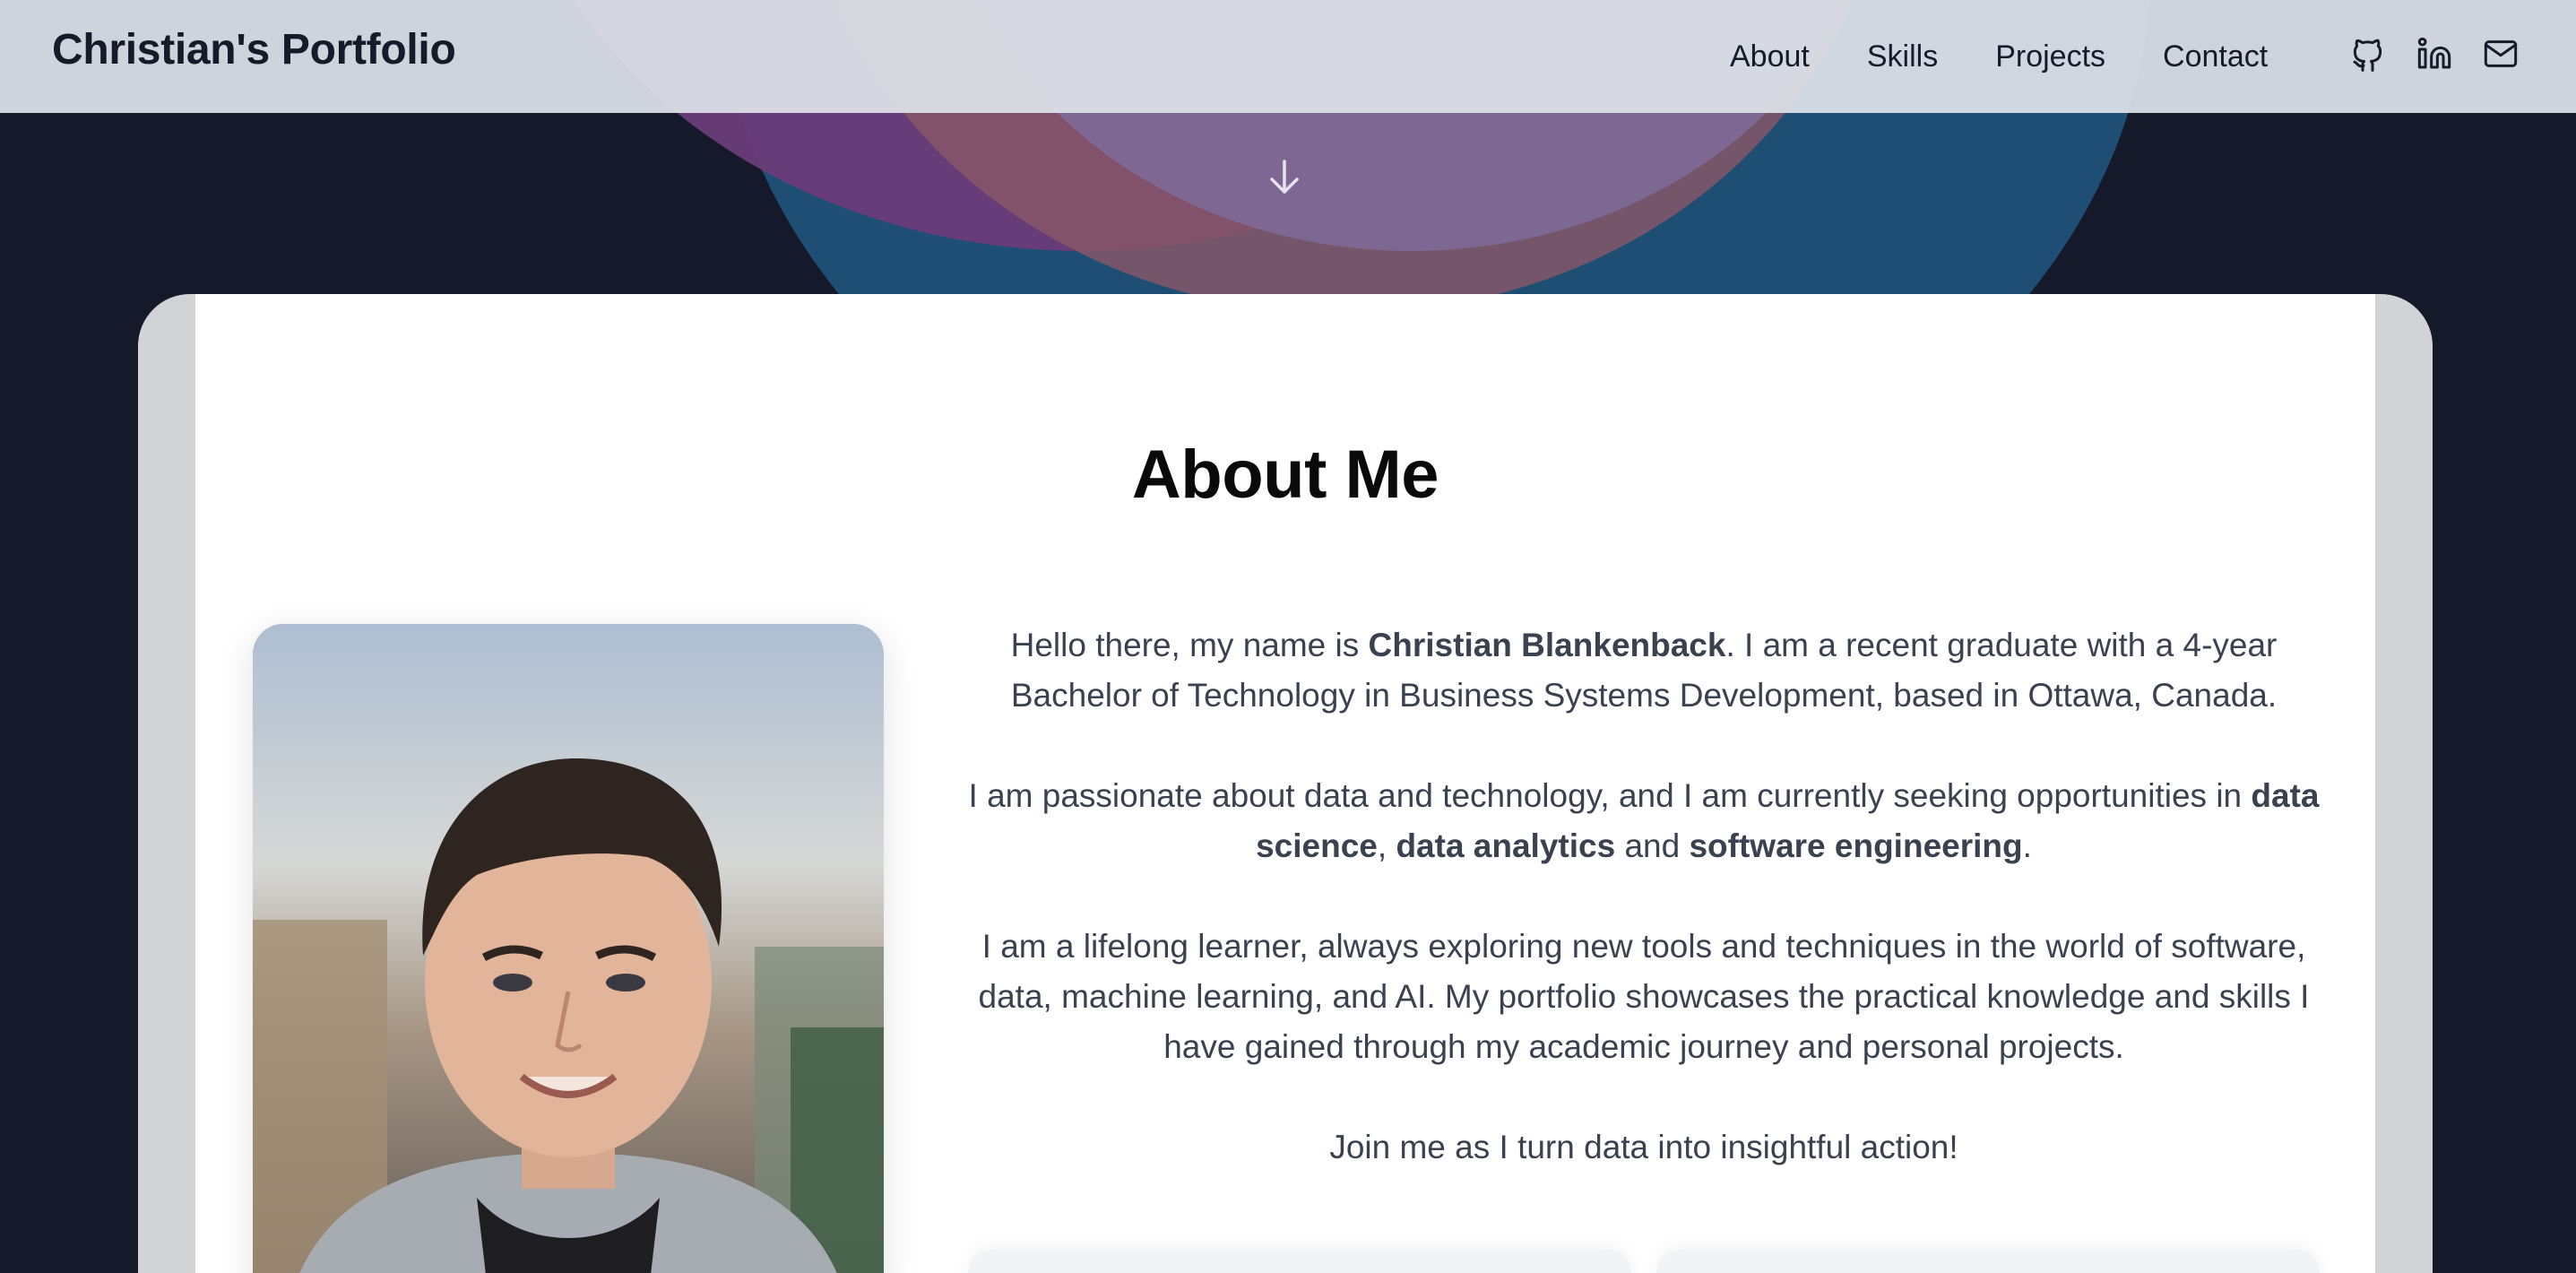 The height and width of the screenshot is (1273, 2576). I want to click on bio-text: and, so click(1652, 845).